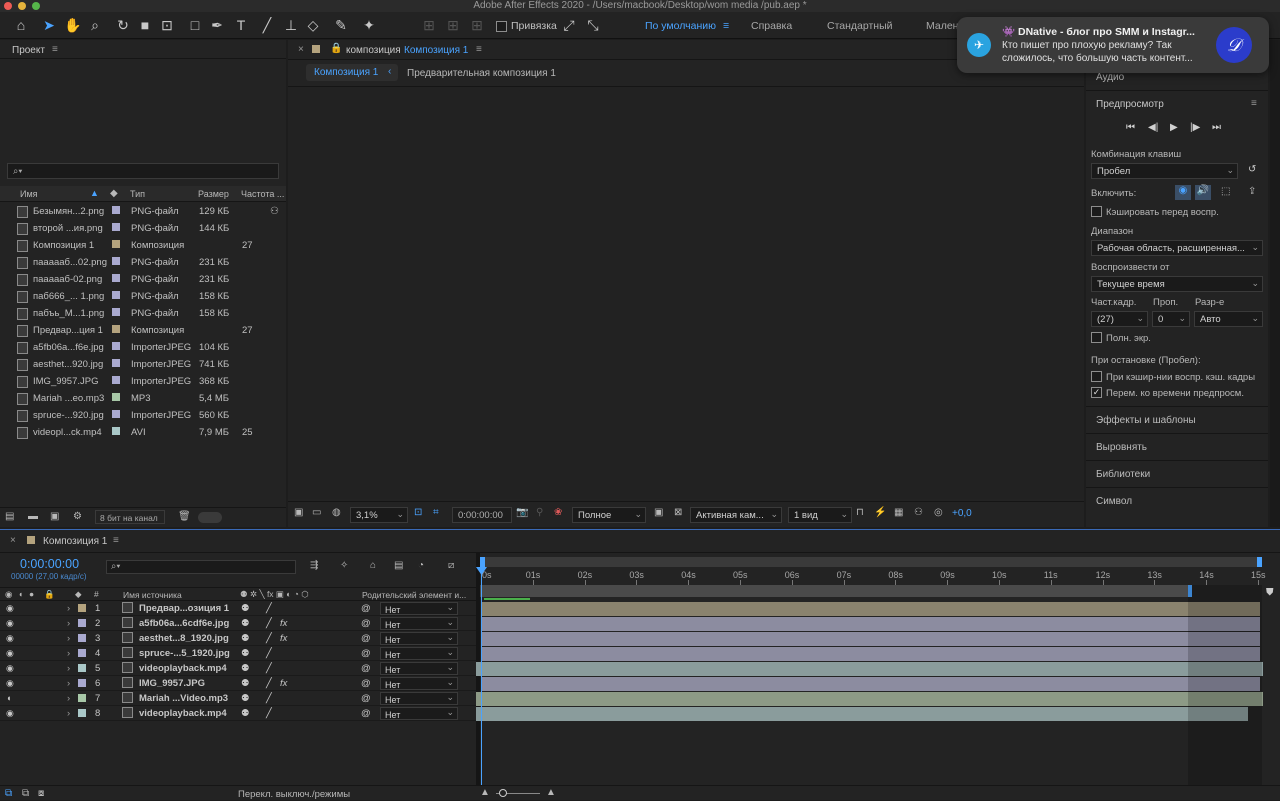  What do you see at coordinates (167, 25) in the screenshot?
I see `pan-behind-tool-icon: ⊡` at bounding box center [167, 25].